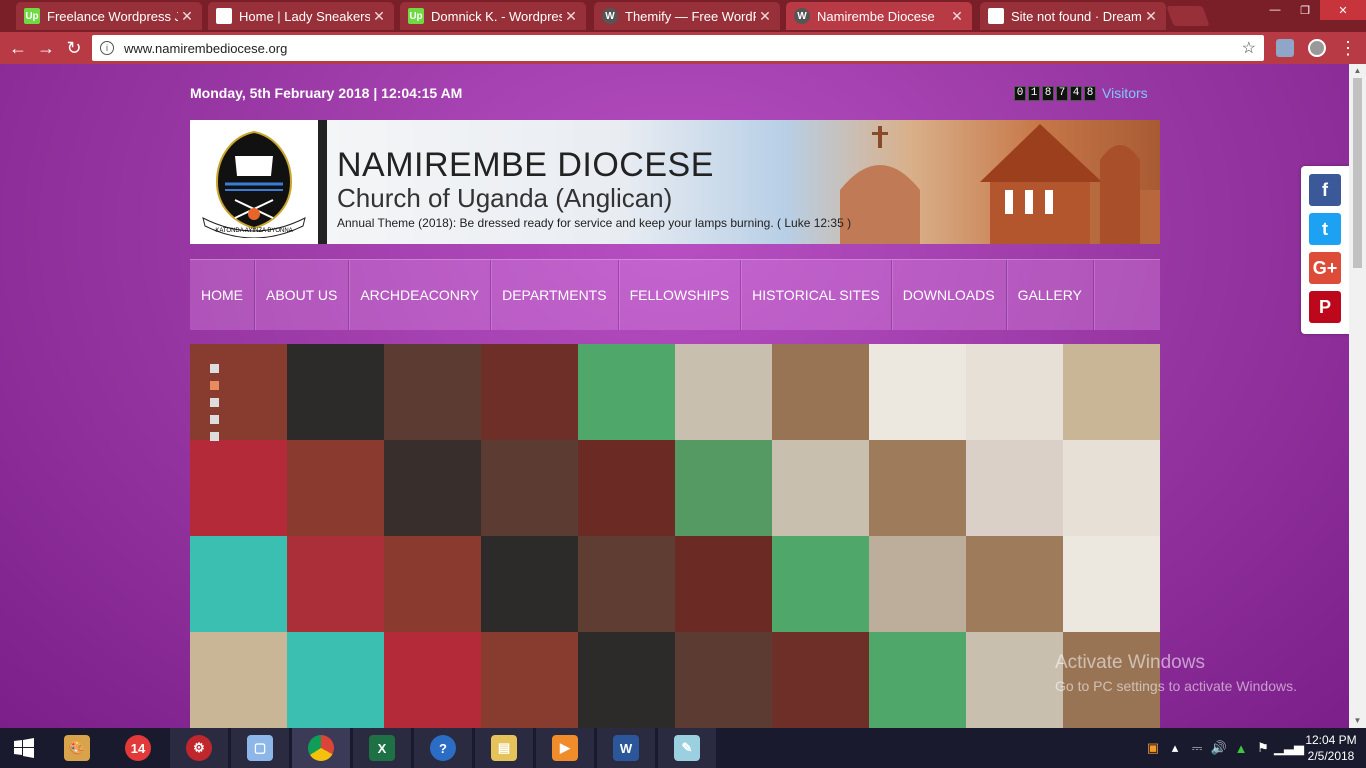  What do you see at coordinates (253, 231) in the screenshot?
I see `seal-motto: KATONDA AYINZA BYONNA` at bounding box center [253, 231].